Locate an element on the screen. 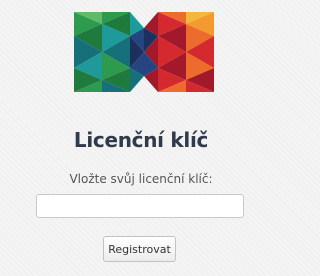  app-logo is located at coordinates (144, 52).